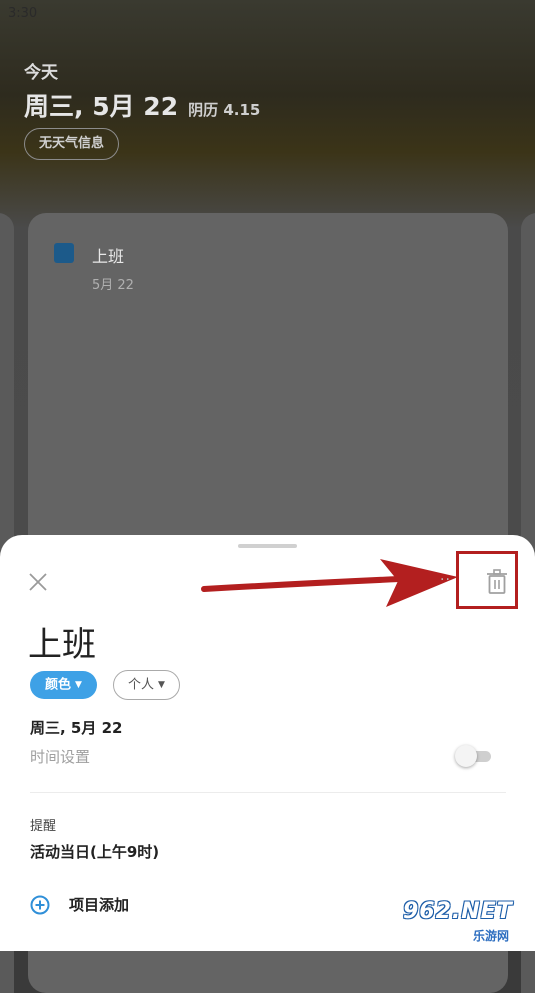 Image resolution: width=535 pixels, height=993 pixels. What do you see at coordinates (23, 13) in the screenshot?
I see `status-bar-time: 3:30` at bounding box center [23, 13].